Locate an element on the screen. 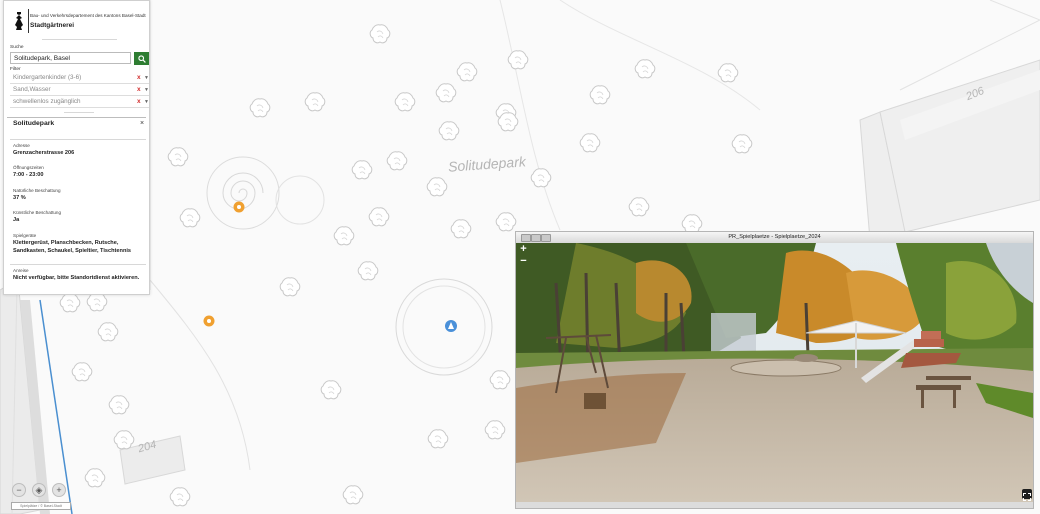  search-icon is located at coordinates (141, 58).